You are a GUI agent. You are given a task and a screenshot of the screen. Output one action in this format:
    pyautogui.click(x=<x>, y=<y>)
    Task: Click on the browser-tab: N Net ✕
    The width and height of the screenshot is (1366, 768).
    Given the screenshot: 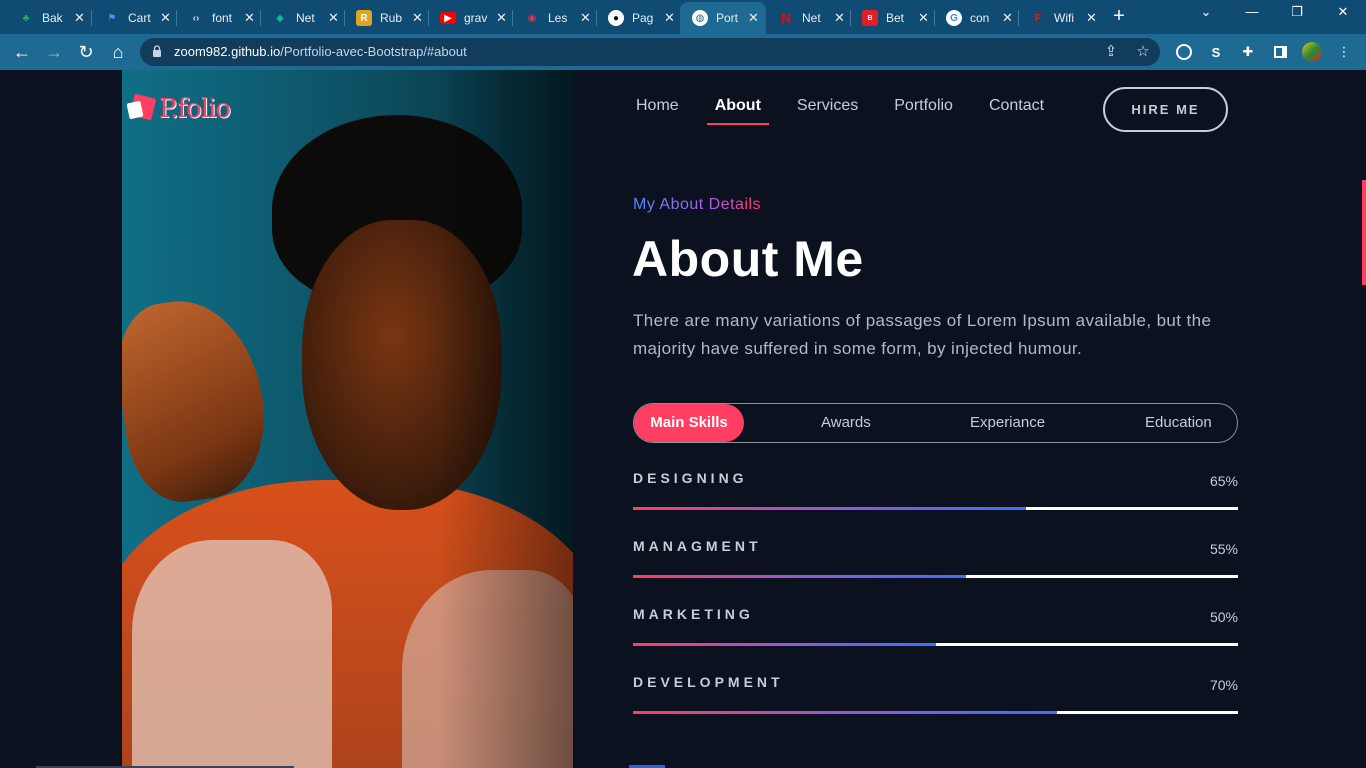 What is the action you would take?
    pyautogui.click(x=808, y=18)
    